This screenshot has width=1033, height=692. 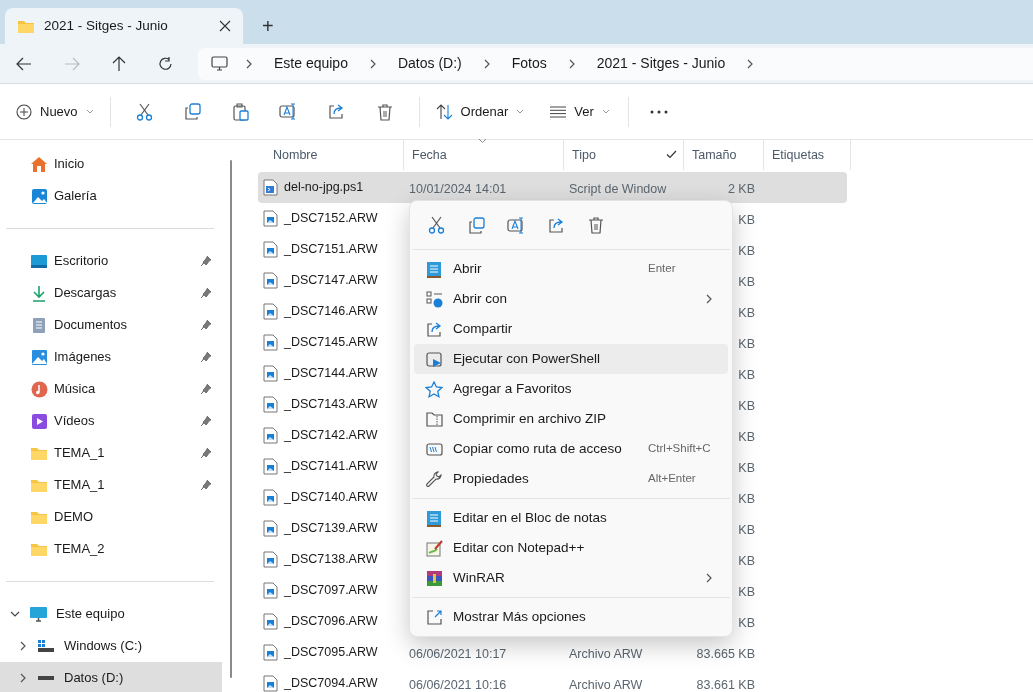 I want to click on file-name: _DSC7147.ARW, so click(x=331, y=281).